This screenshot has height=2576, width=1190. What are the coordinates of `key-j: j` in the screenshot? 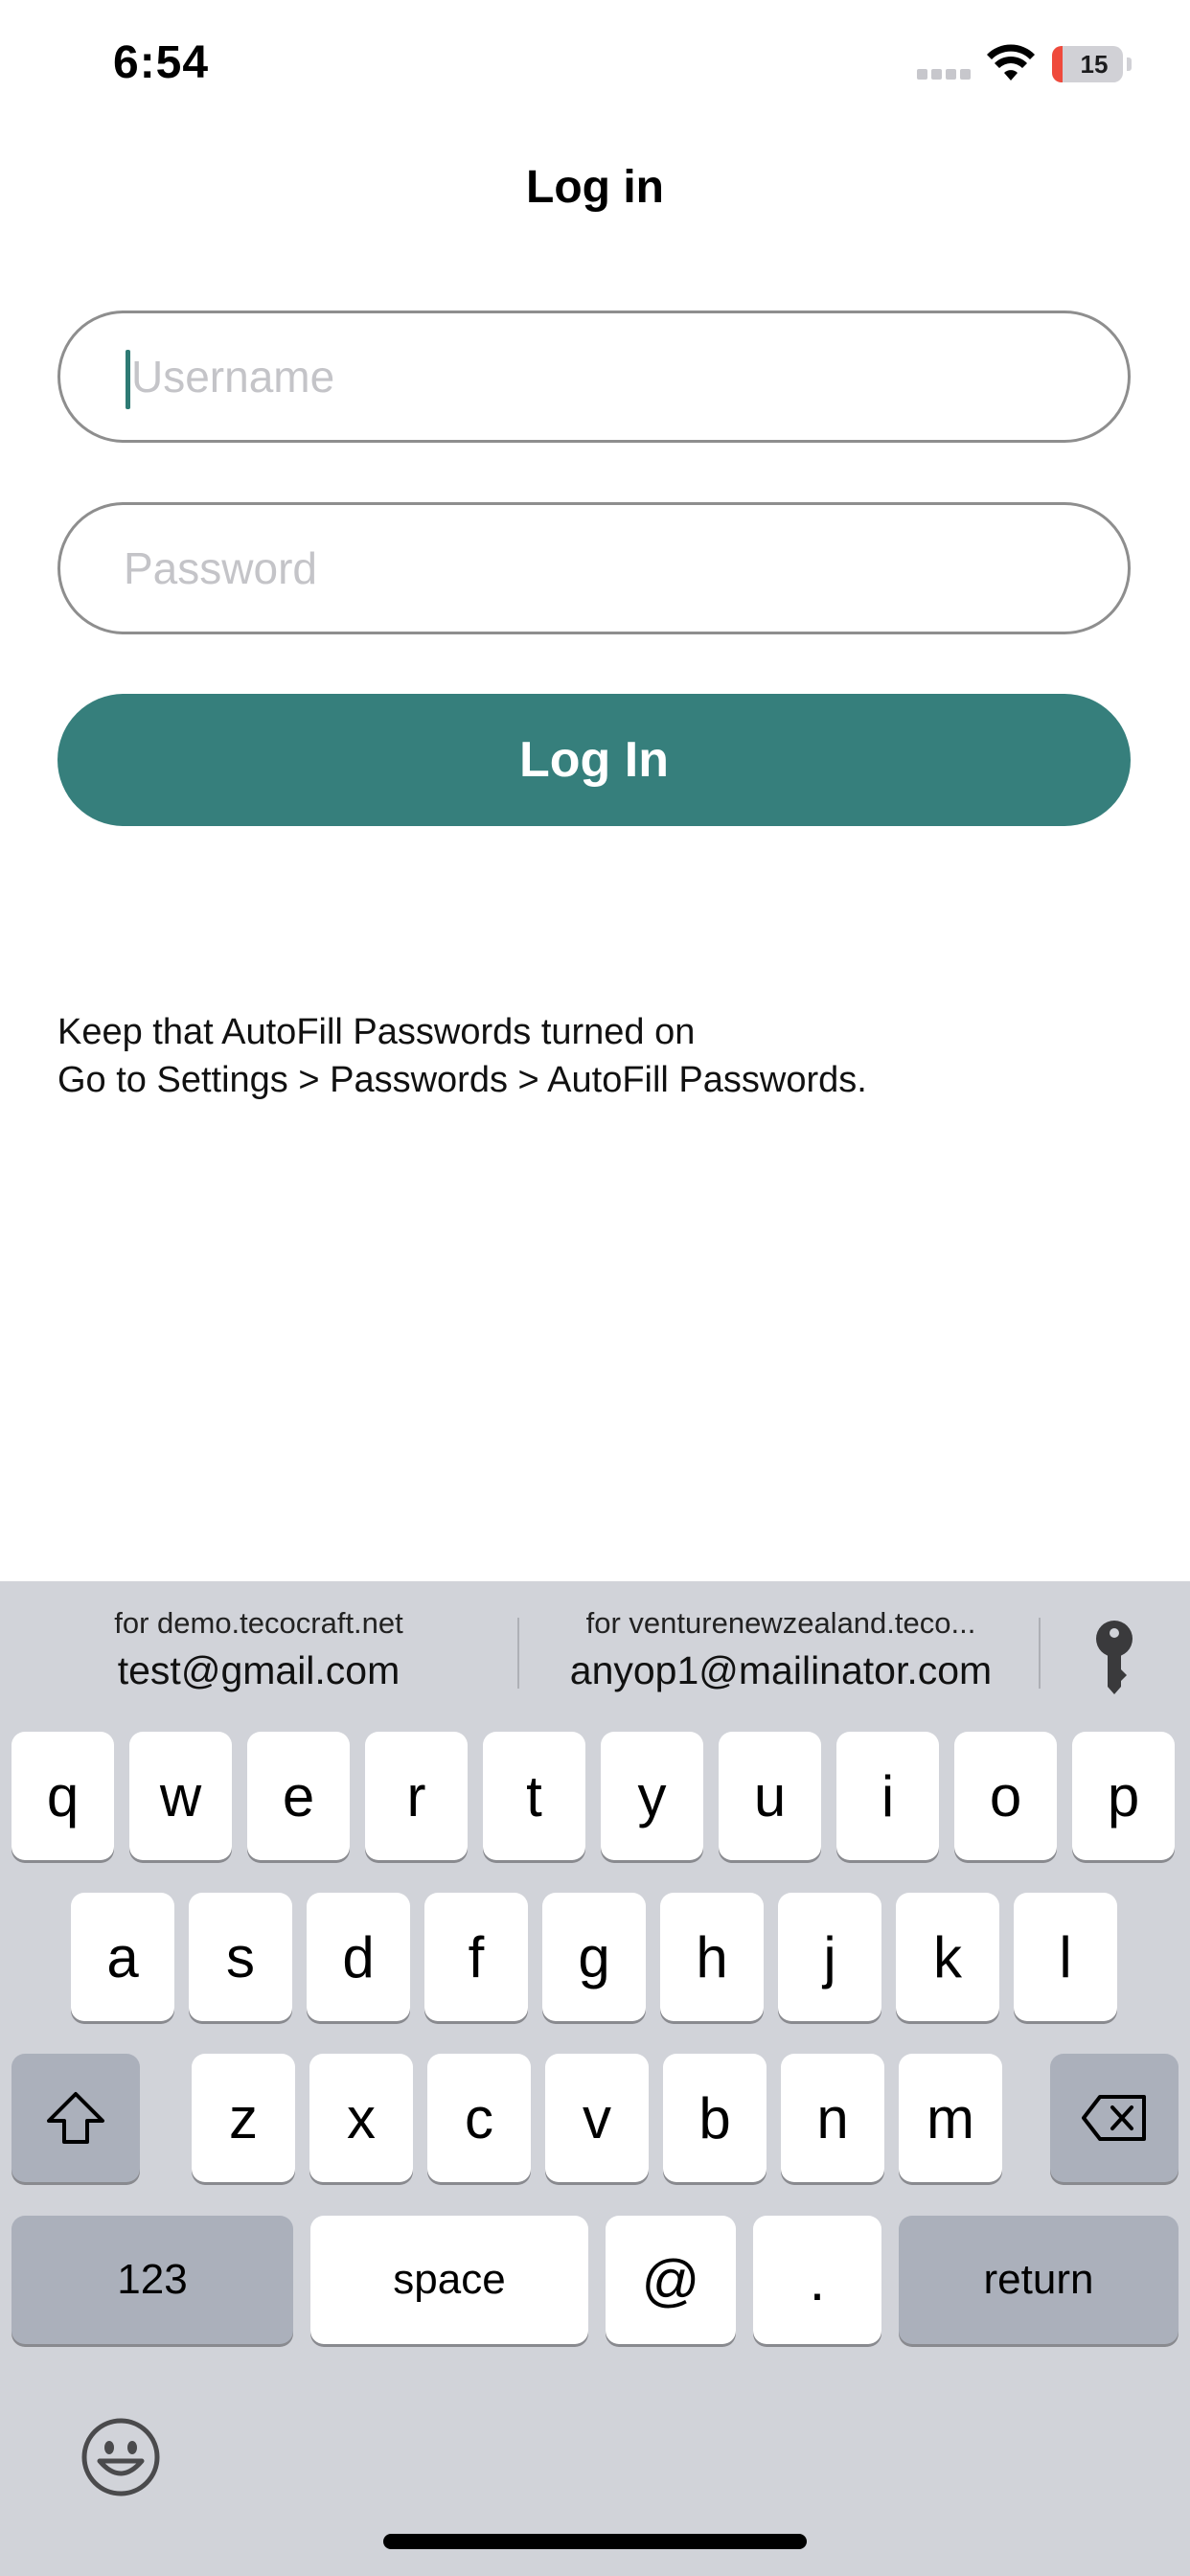 It's located at (829, 1957).